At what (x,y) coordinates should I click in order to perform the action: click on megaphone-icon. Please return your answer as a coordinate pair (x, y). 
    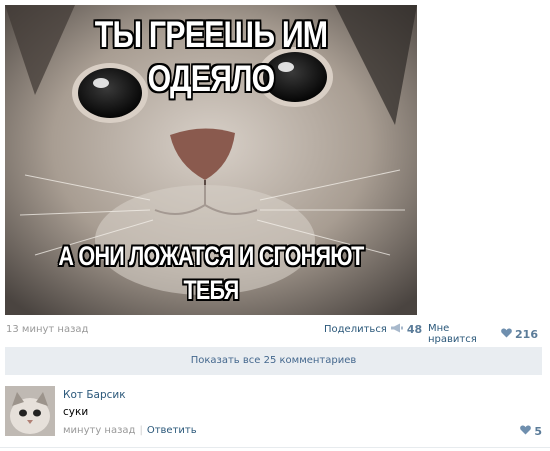
    Looking at the image, I should click on (397, 329).